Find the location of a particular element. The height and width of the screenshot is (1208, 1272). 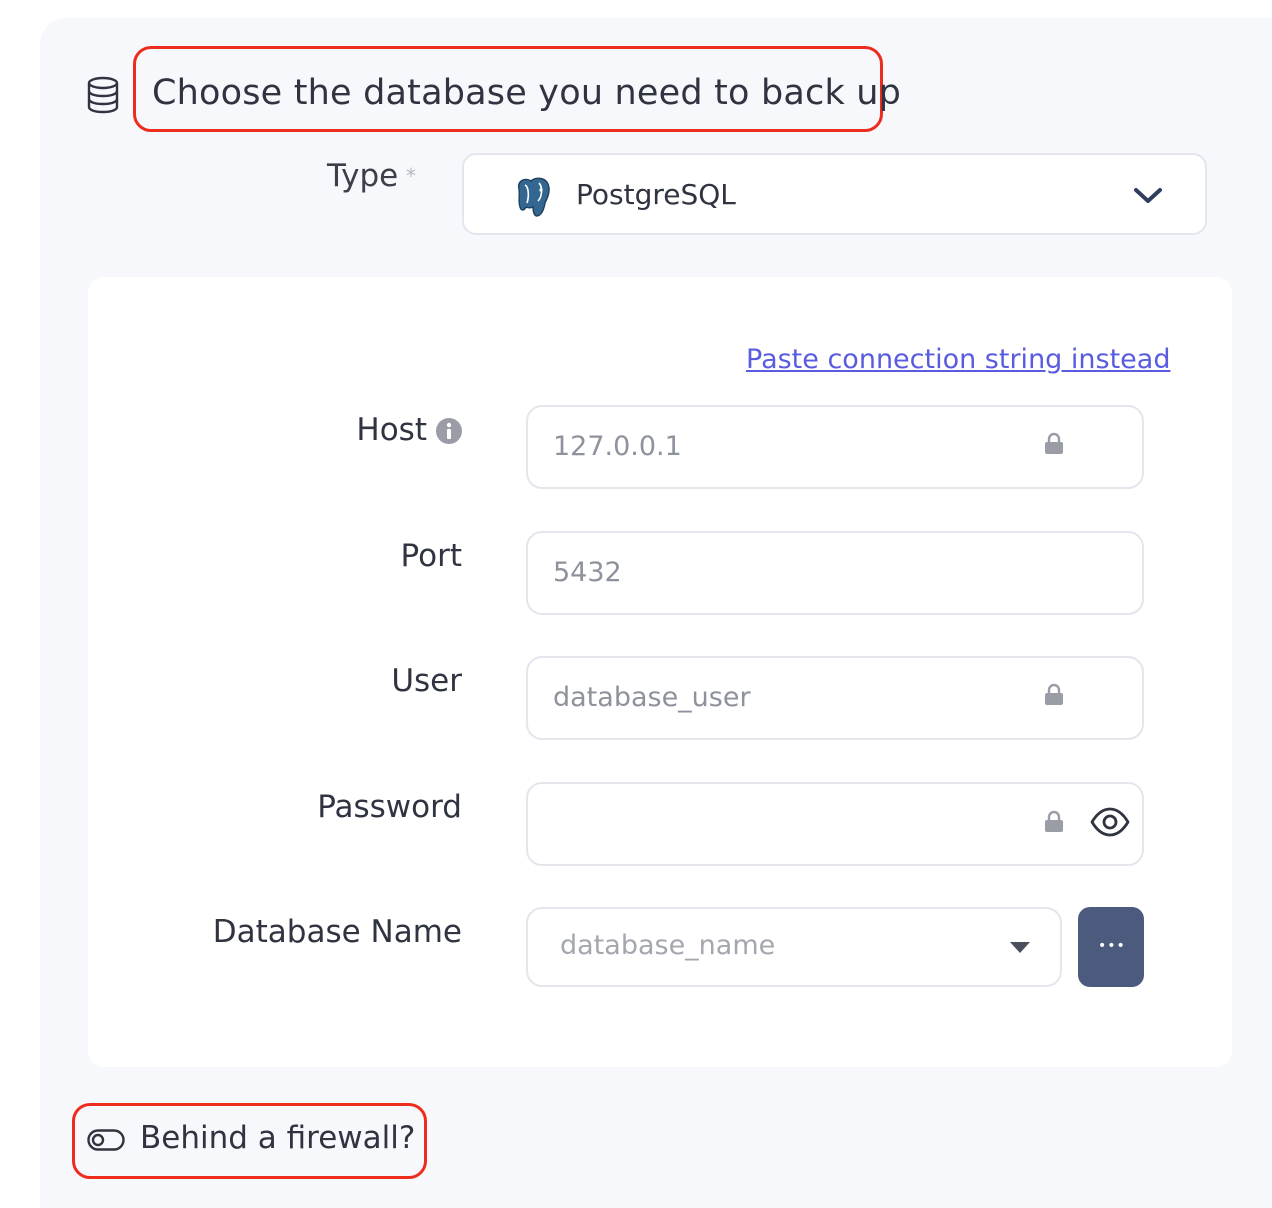

show-password-eye-icon is located at coordinates (1110, 822).